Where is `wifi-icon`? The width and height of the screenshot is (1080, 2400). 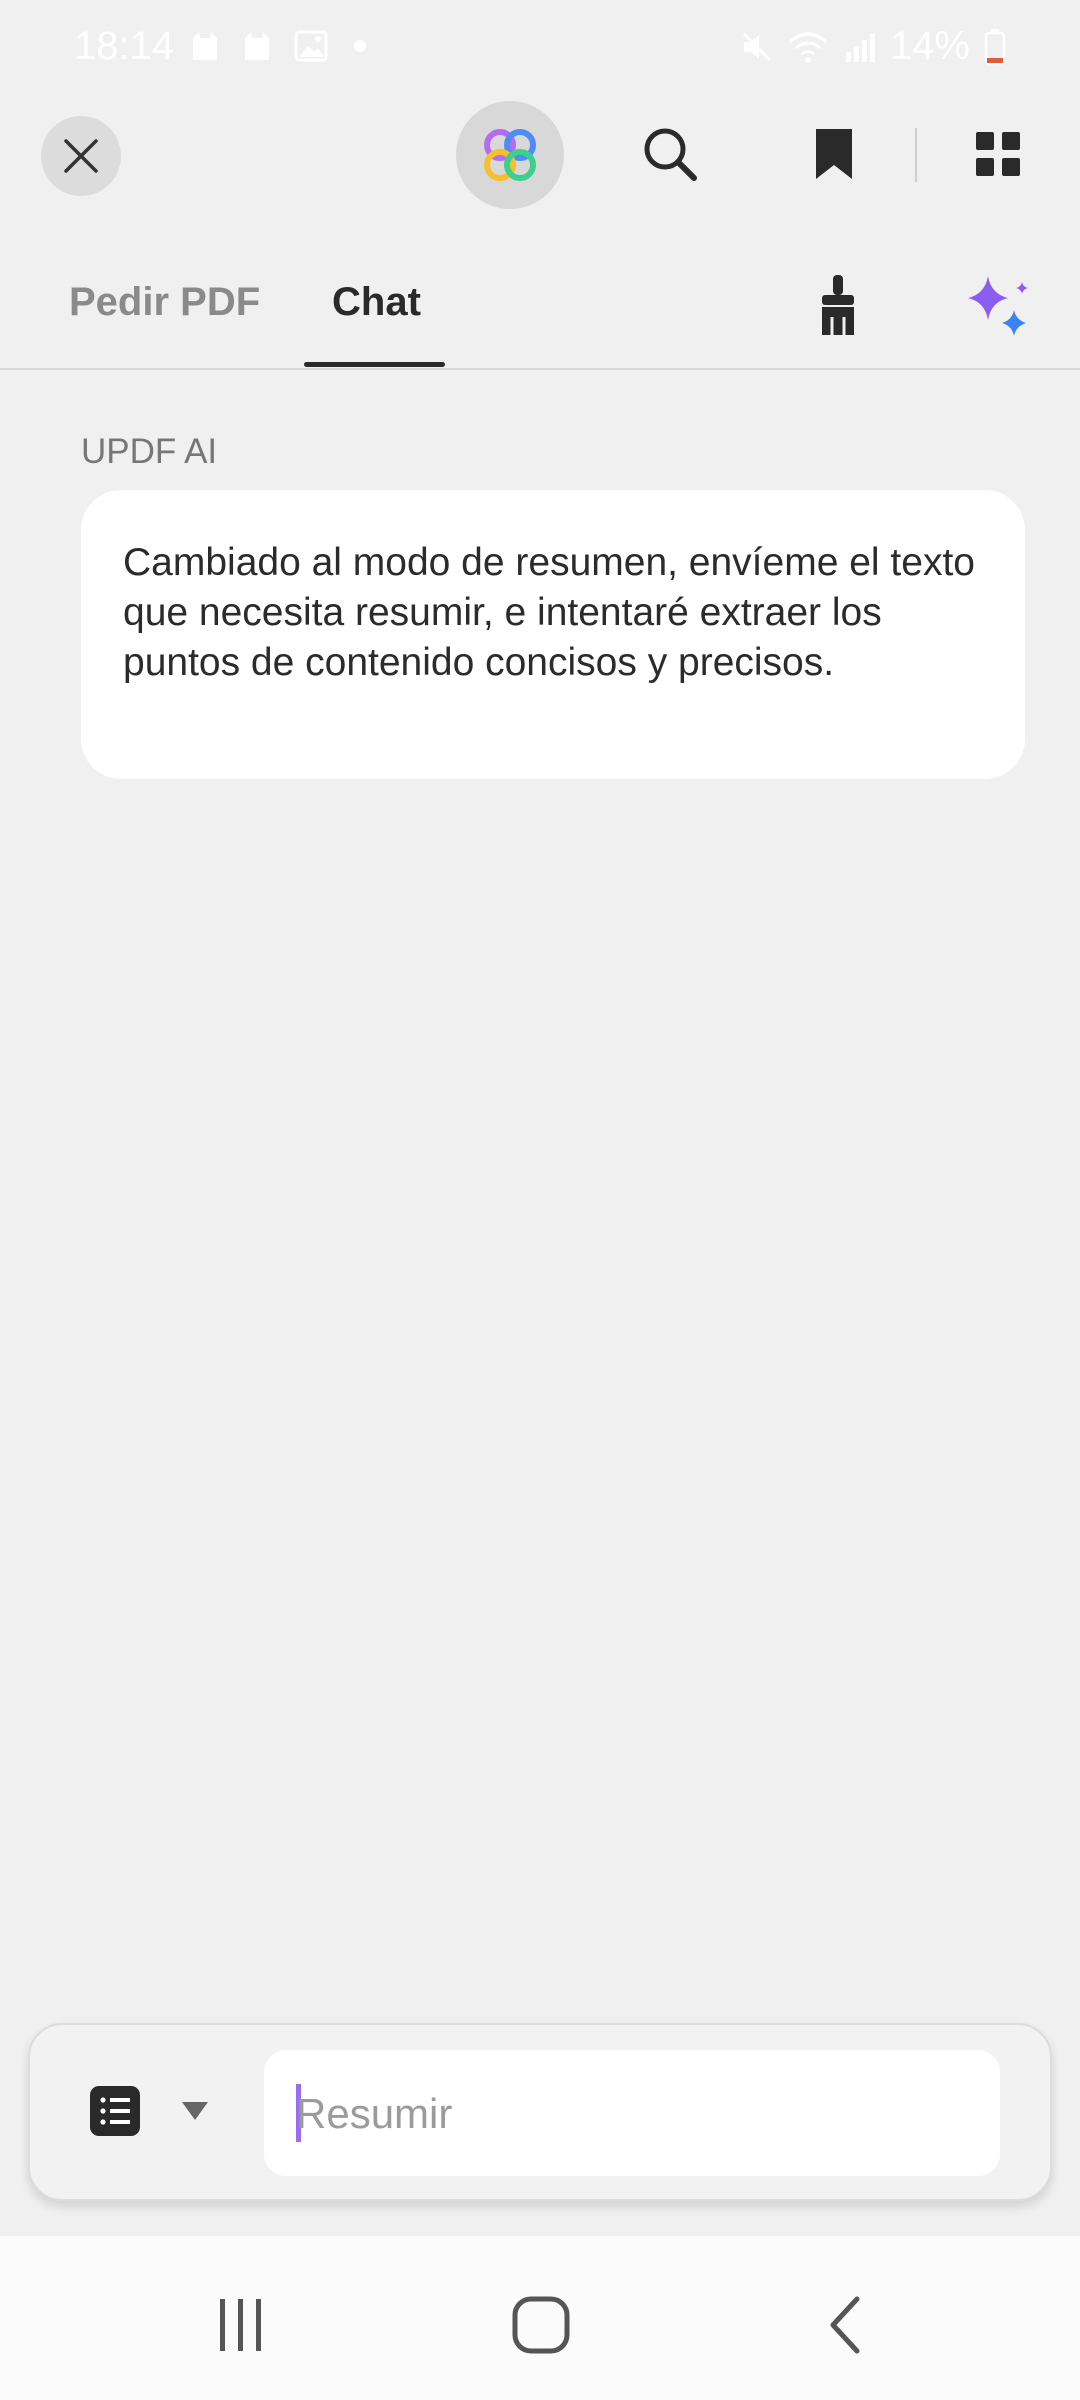 wifi-icon is located at coordinates (807, 47).